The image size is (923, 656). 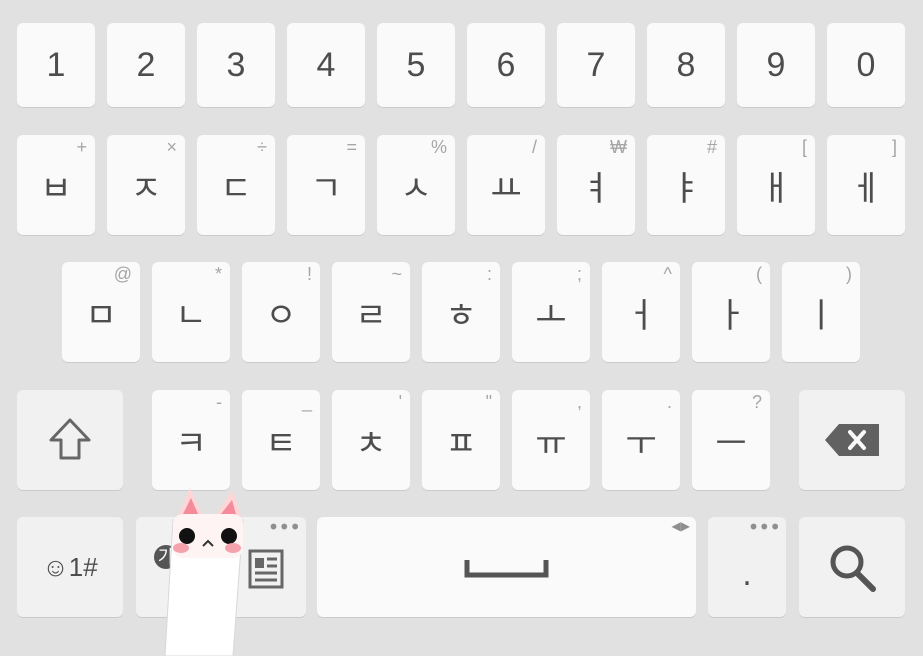 I want to click on key-1-label: 1, so click(x=56, y=64).